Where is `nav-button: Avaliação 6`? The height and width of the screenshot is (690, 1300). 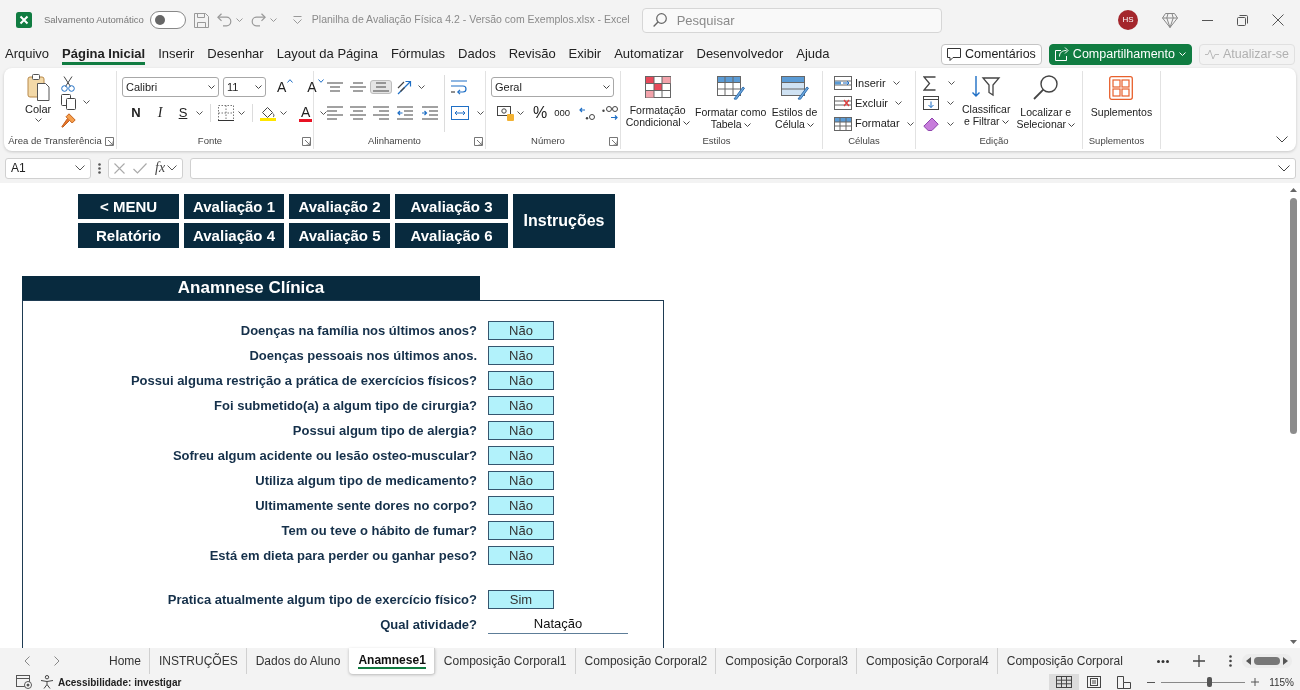 nav-button: Avaliação 6 is located at coordinates (451, 235).